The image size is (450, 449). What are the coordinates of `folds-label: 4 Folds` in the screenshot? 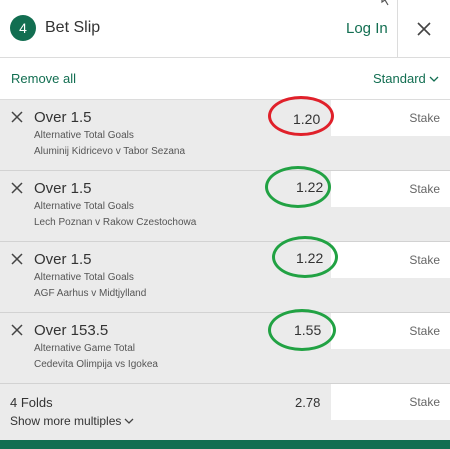 It's located at (31, 402).